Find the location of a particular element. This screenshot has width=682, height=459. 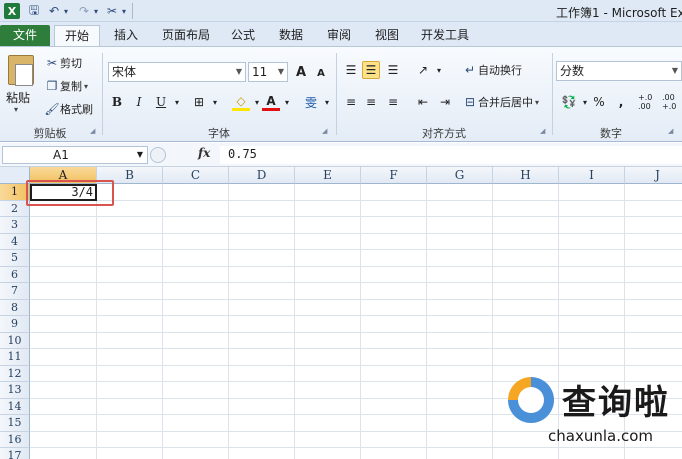

row-header-15: 15 is located at coordinates (15, 423).